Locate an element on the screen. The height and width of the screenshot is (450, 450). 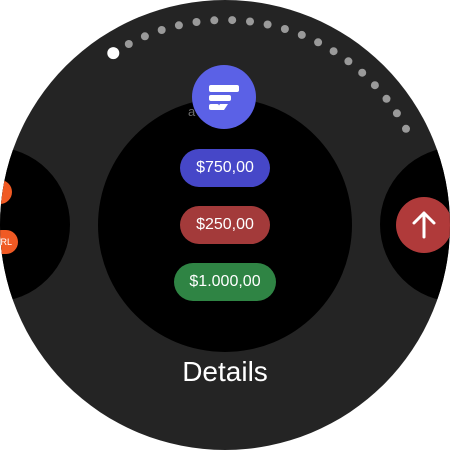
scroll-up-button is located at coordinates (423, 225).